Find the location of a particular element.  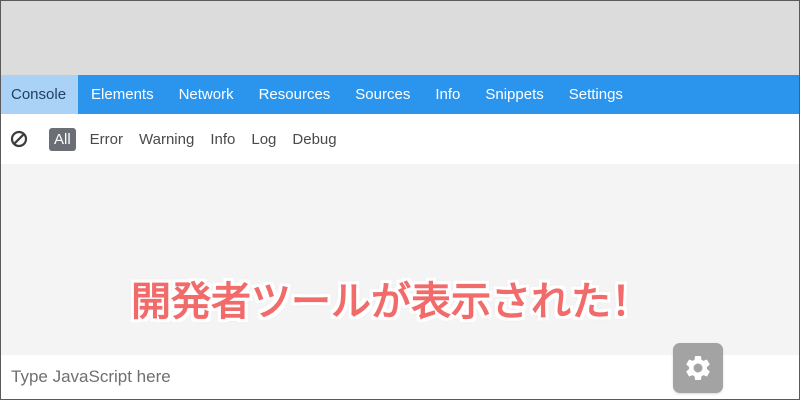

tab-settings: Settings is located at coordinates (595, 94).